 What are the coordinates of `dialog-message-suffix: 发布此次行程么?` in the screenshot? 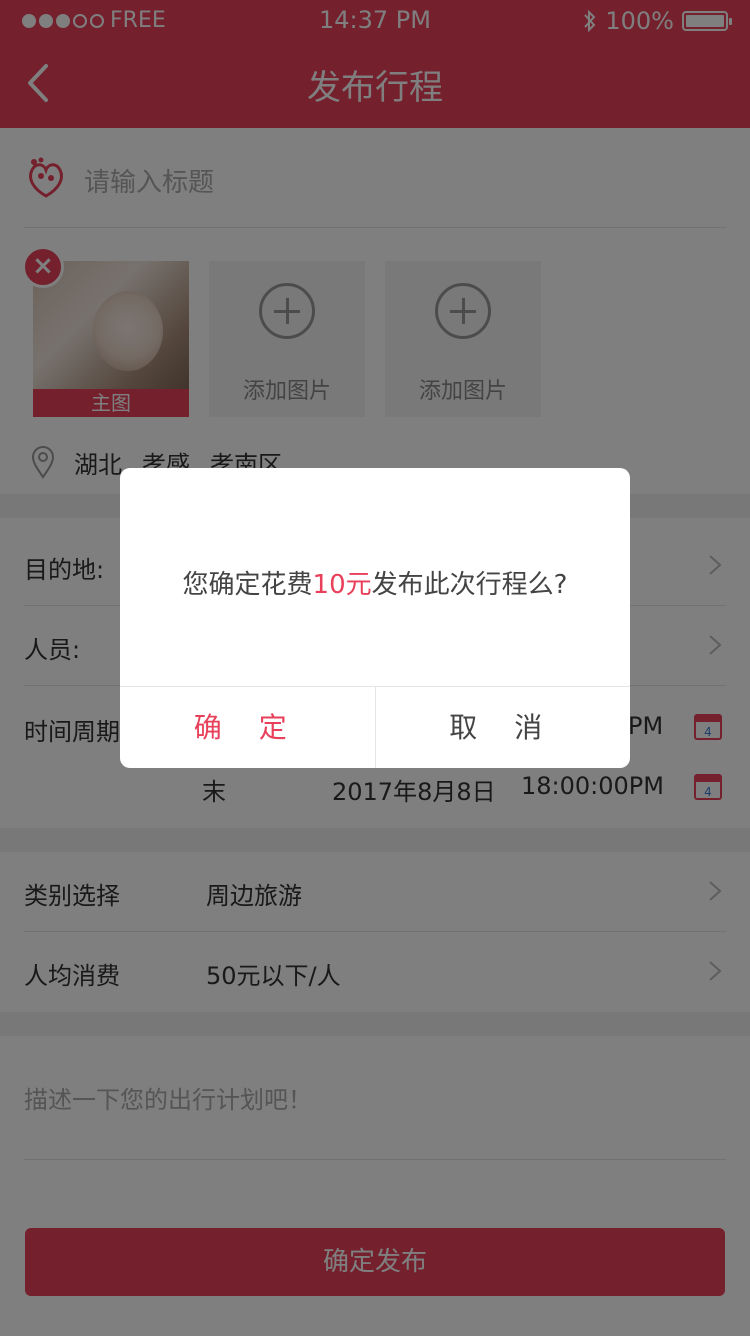 It's located at (469, 585).